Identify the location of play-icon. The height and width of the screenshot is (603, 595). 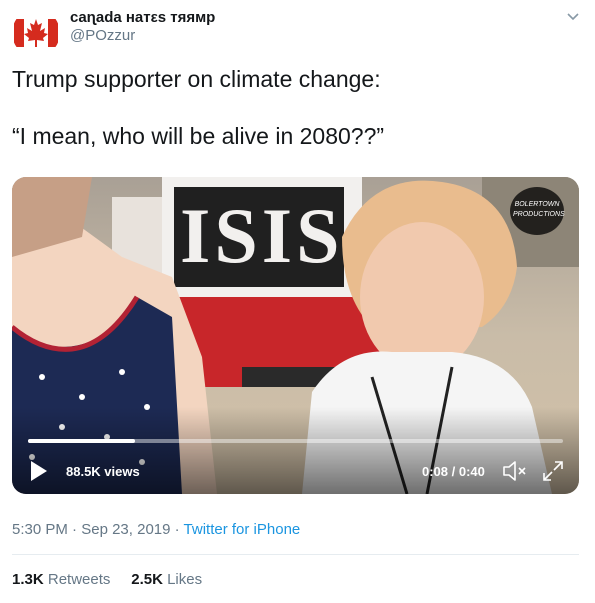
(39, 471).